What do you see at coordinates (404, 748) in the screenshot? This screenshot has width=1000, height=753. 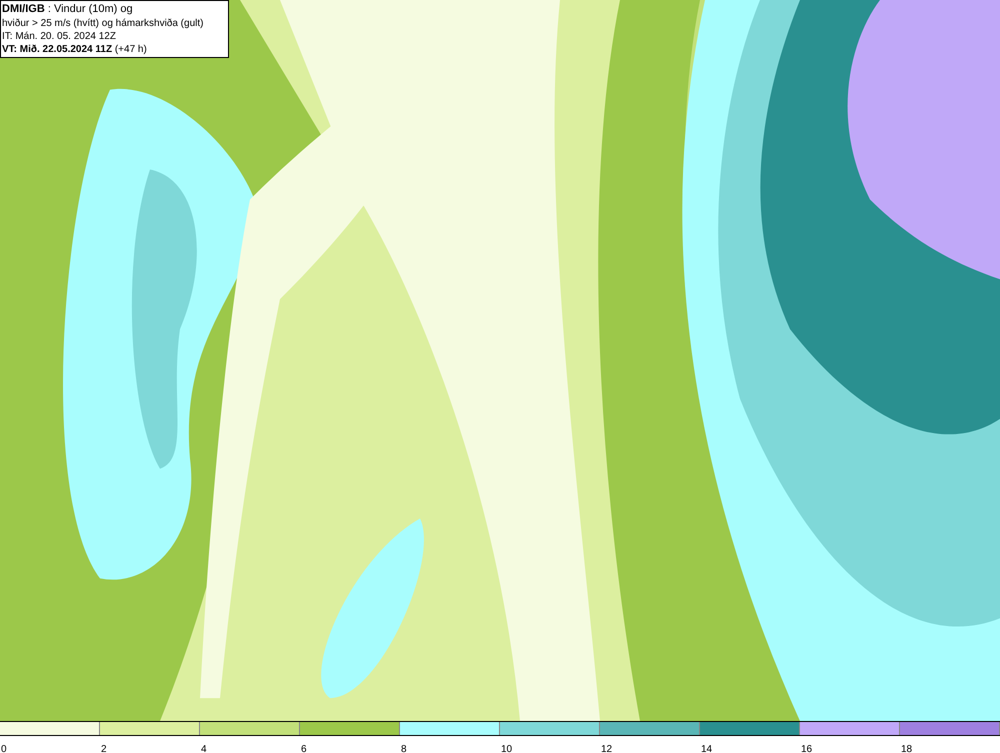 I see `legend-label: 8` at bounding box center [404, 748].